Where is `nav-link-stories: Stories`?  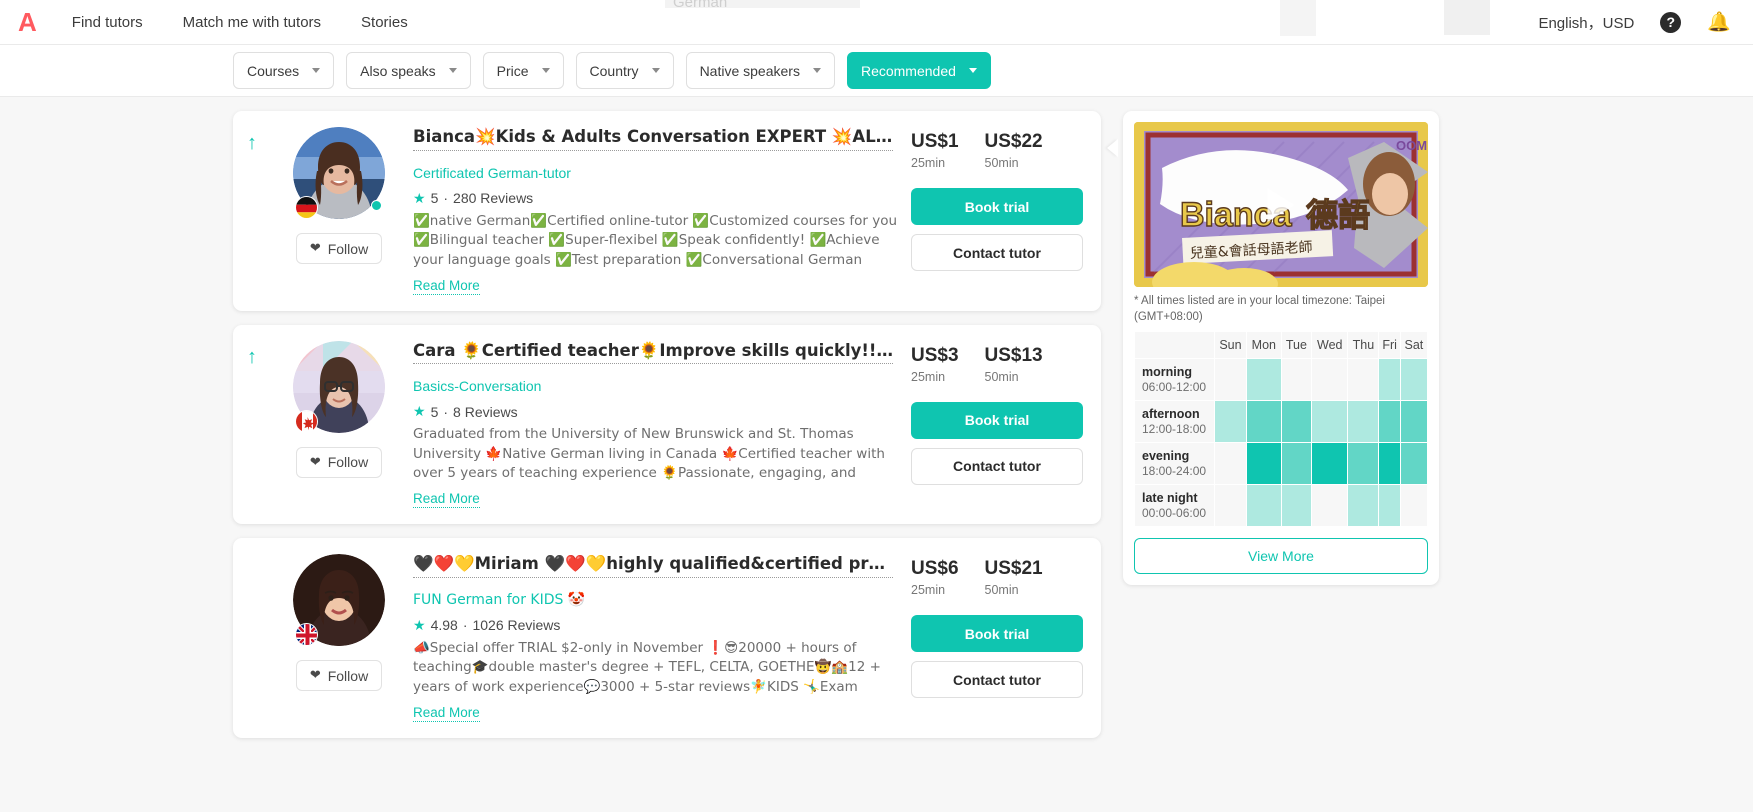
nav-link-stories: Stories is located at coordinates (384, 22).